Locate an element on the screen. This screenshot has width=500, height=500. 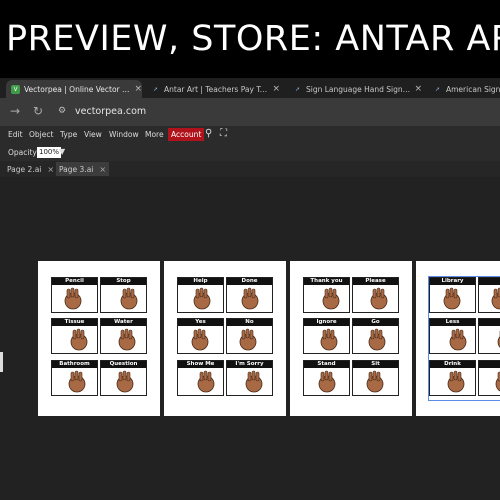
sign-card: Tissue is located at coordinates (74, 336).